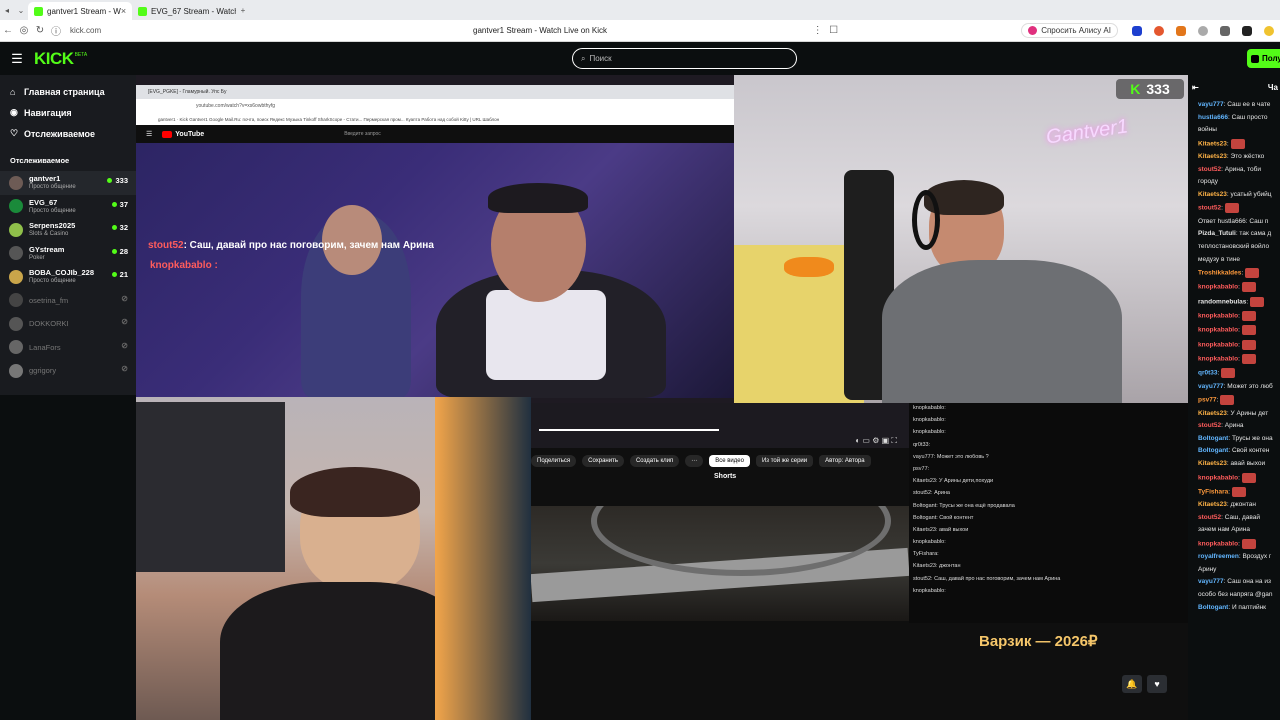 The height and width of the screenshot is (720, 1280). I want to click on chat-username: Pizda_Tutuli, so click(1217, 233).